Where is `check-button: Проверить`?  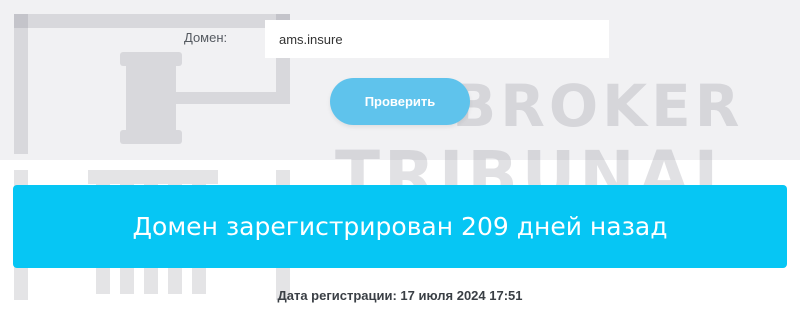 check-button: Проверить is located at coordinates (400, 101).